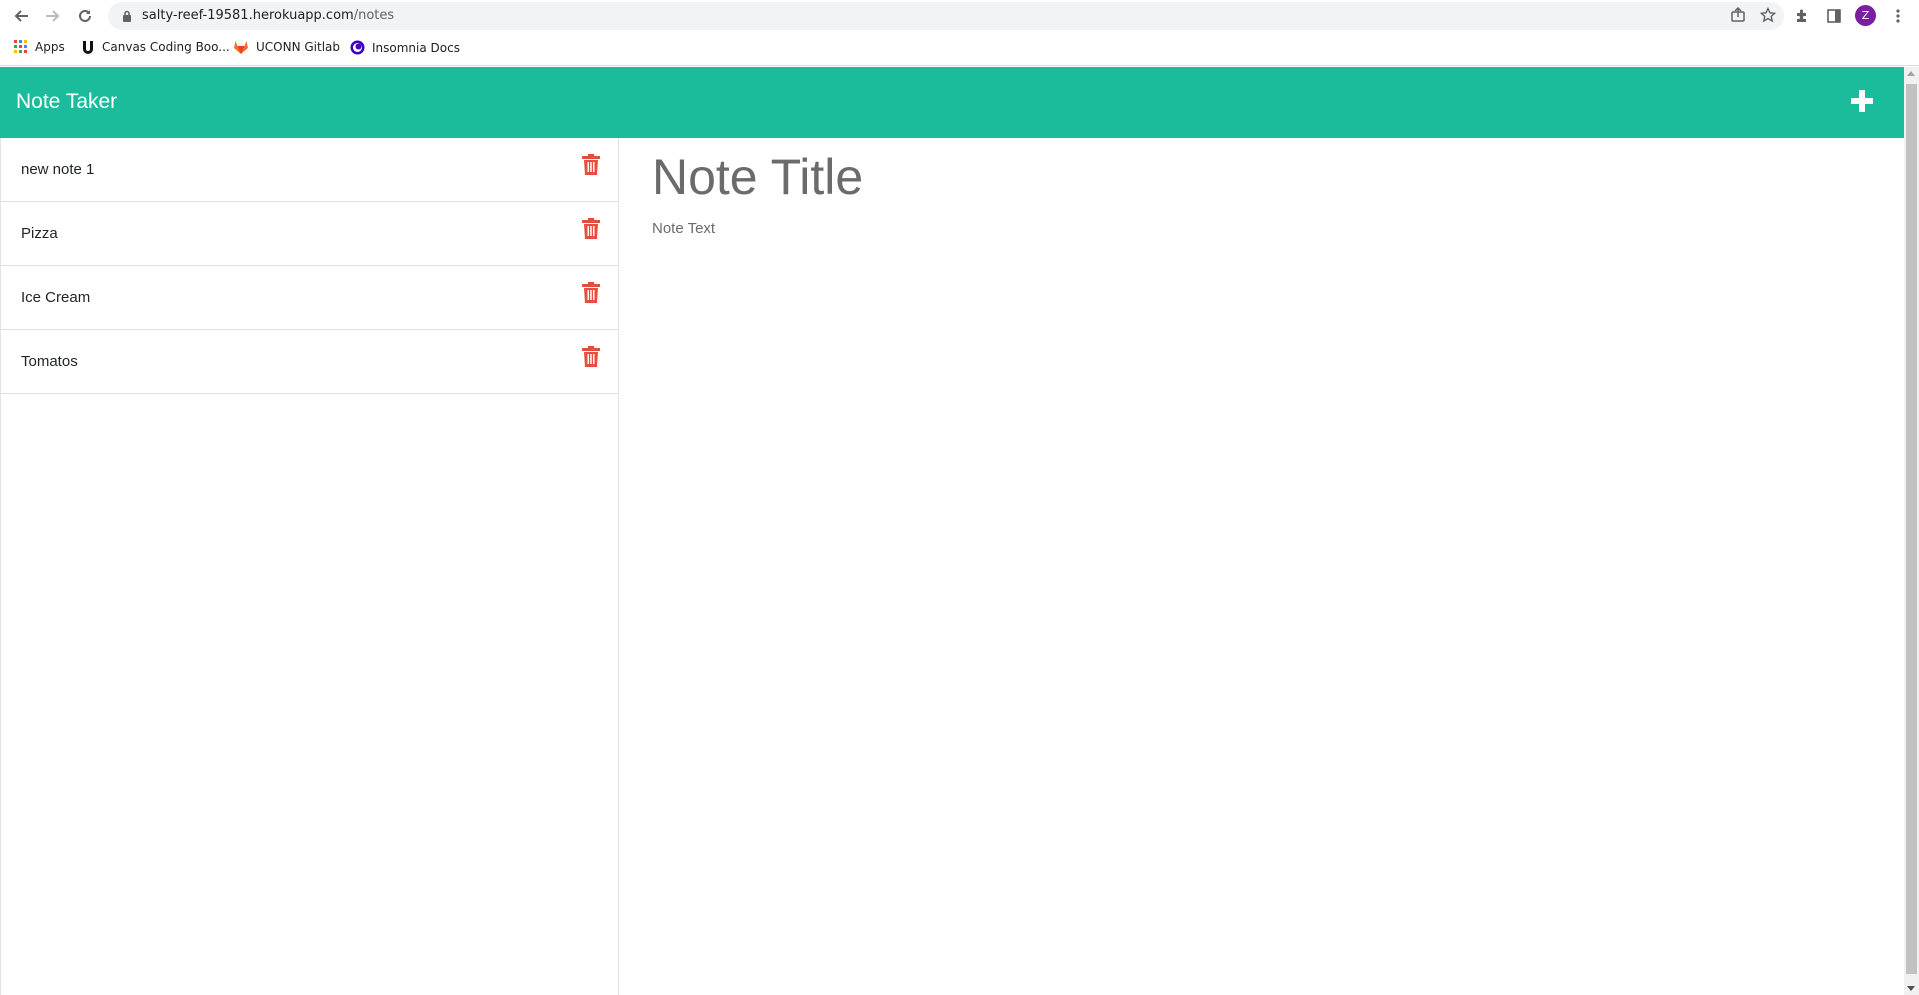 This screenshot has width=1919, height=995. I want to click on list-item: Tomatos, so click(309, 362).